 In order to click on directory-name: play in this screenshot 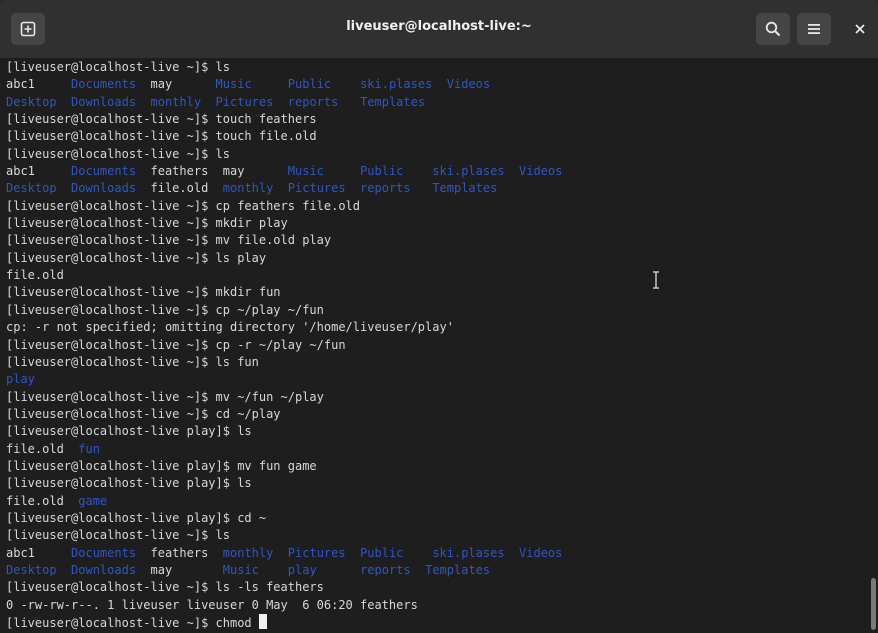, I will do `click(20, 379)`.